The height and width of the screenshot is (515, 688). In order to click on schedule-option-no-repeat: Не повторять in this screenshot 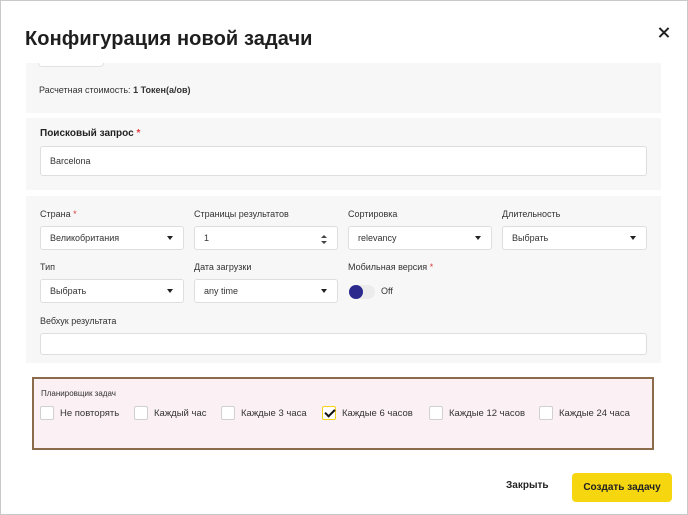, I will do `click(79, 413)`.